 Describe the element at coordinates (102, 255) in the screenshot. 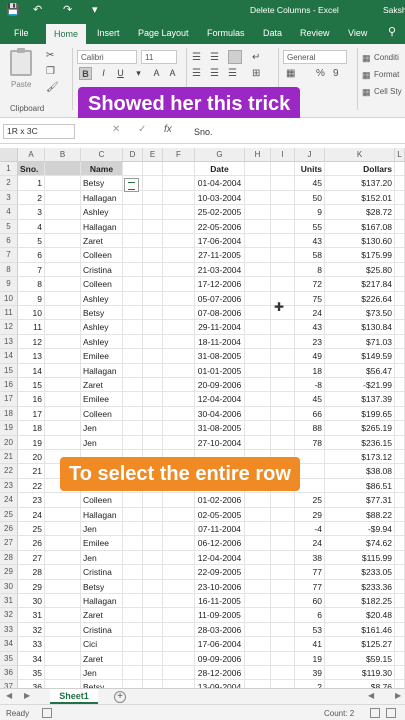

I see `cell-name: Colleen` at that location.